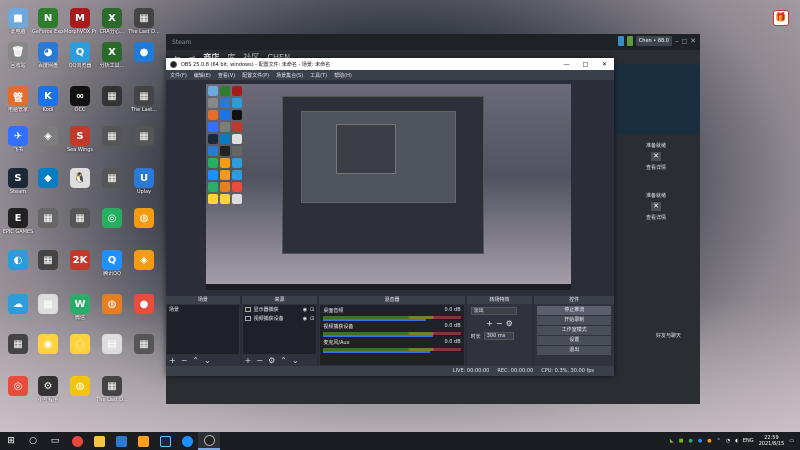 The height and width of the screenshot is (450, 800). Describe the element at coordinates (18, 181) in the screenshot. I see `desktop-icon: S Steam` at that location.